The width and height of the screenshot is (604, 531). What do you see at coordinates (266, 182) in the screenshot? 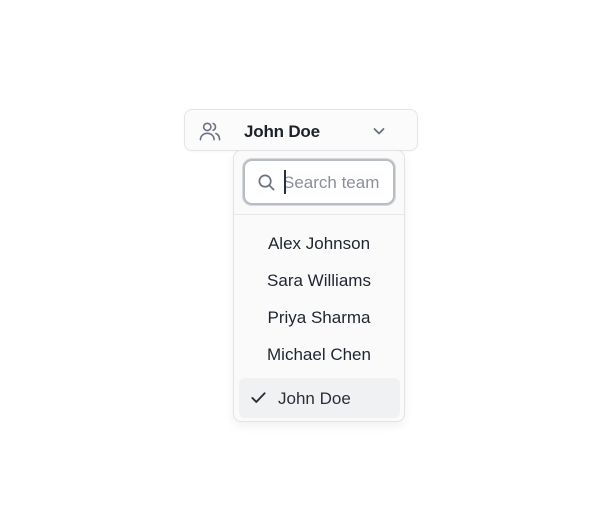
I see `search-icon` at bounding box center [266, 182].